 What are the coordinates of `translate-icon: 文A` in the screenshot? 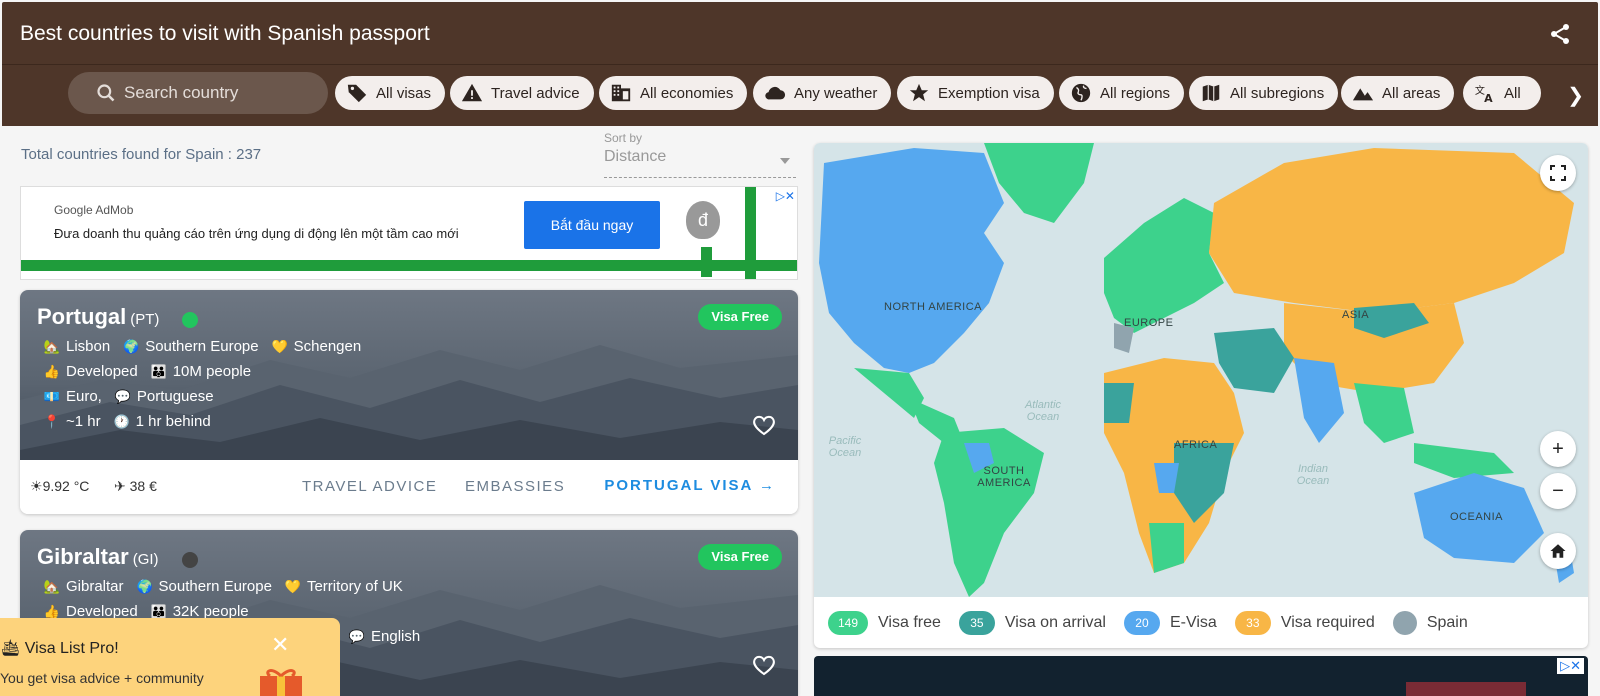 It's located at (1485, 93).